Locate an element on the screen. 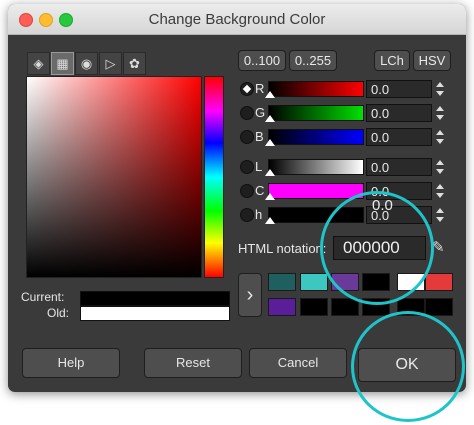  expand-history-button: › is located at coordinates (250, 295).